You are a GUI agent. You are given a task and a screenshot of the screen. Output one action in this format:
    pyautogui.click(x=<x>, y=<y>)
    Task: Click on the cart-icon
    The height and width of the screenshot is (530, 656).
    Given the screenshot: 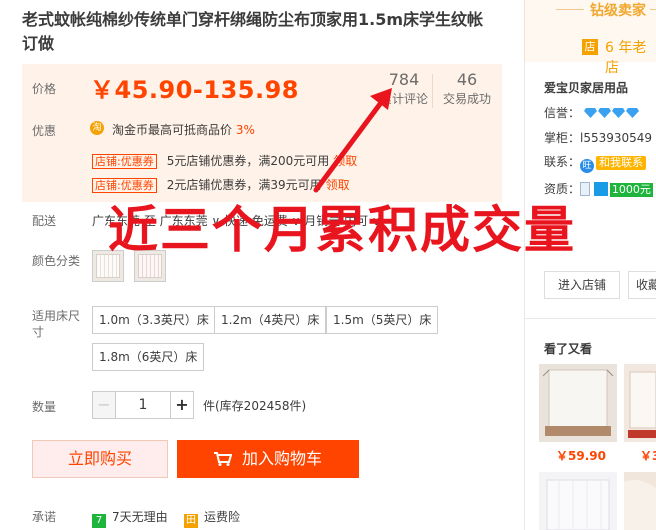 What is the action you would take?
    pyautogui.click(x=222, y=459)
    